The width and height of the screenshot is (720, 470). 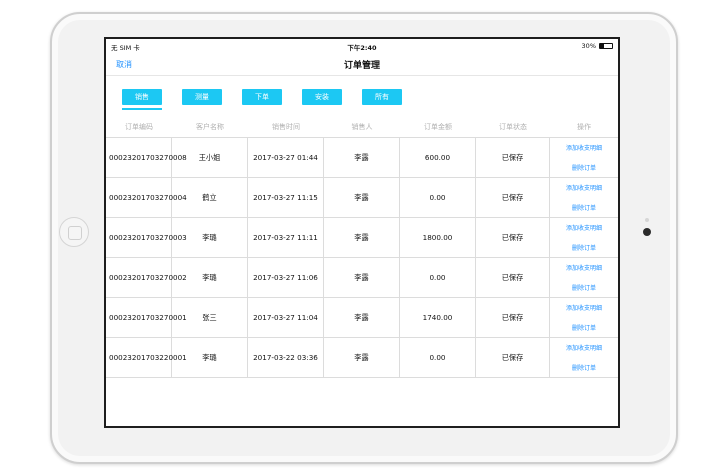 I want to click on cell-customer: 张三, so click(x=210, y=317).